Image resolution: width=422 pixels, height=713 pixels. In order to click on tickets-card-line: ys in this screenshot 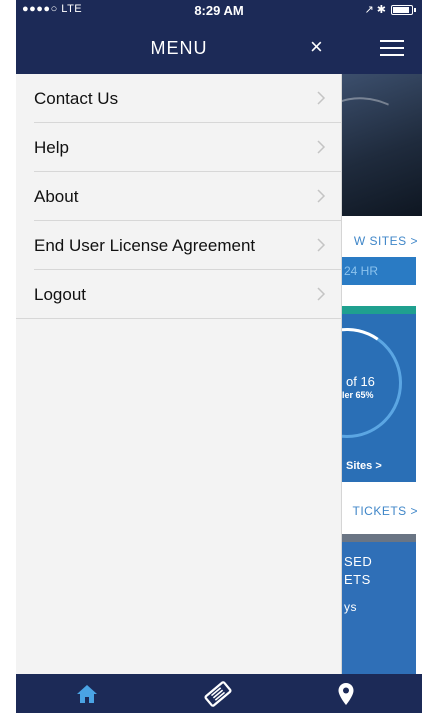, I will do `click(350, 607)`.